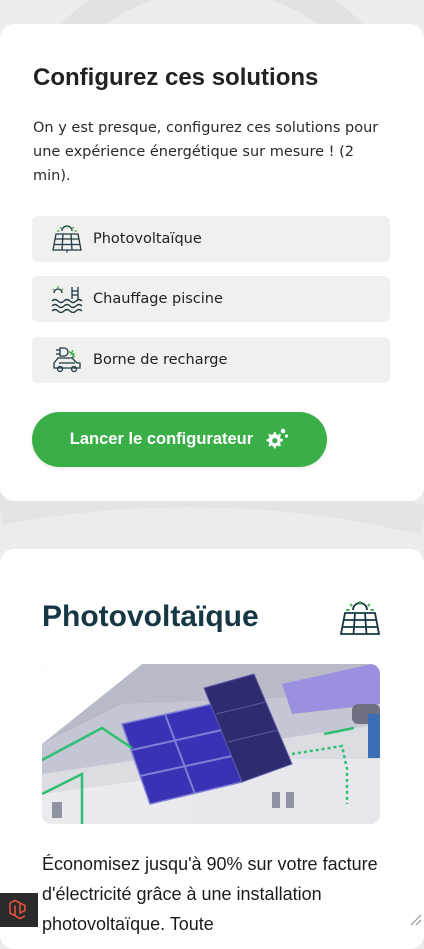 The image size is (424, 949). Describe the element at coordinates (176, 77) in the screenshot. I see `card-title: Configurez ces solutions` at that location.